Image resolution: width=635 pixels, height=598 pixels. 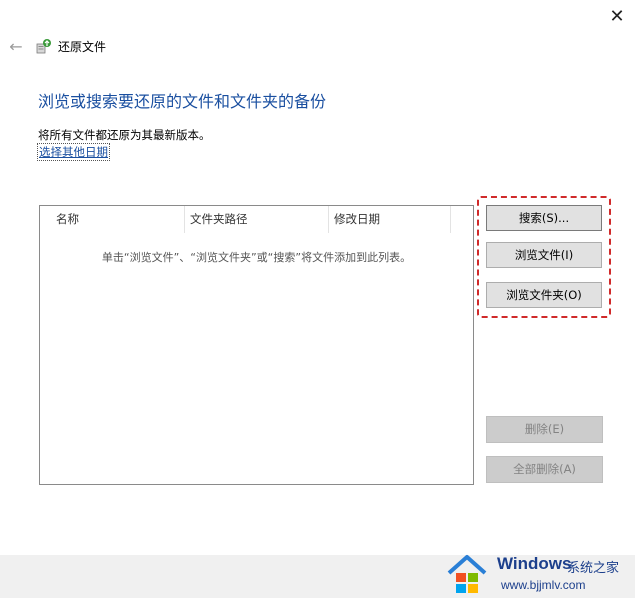 I want to click on watermark-title: Windows, so click(x=534, y=563).